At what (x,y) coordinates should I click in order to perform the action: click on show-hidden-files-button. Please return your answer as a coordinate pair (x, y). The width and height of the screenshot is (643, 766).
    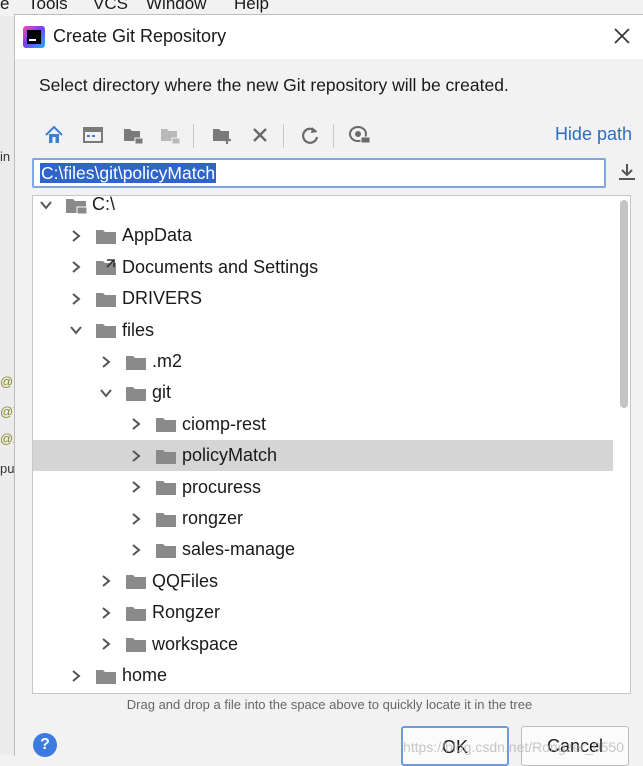
    Looking at the image, I should click on (360, 135).